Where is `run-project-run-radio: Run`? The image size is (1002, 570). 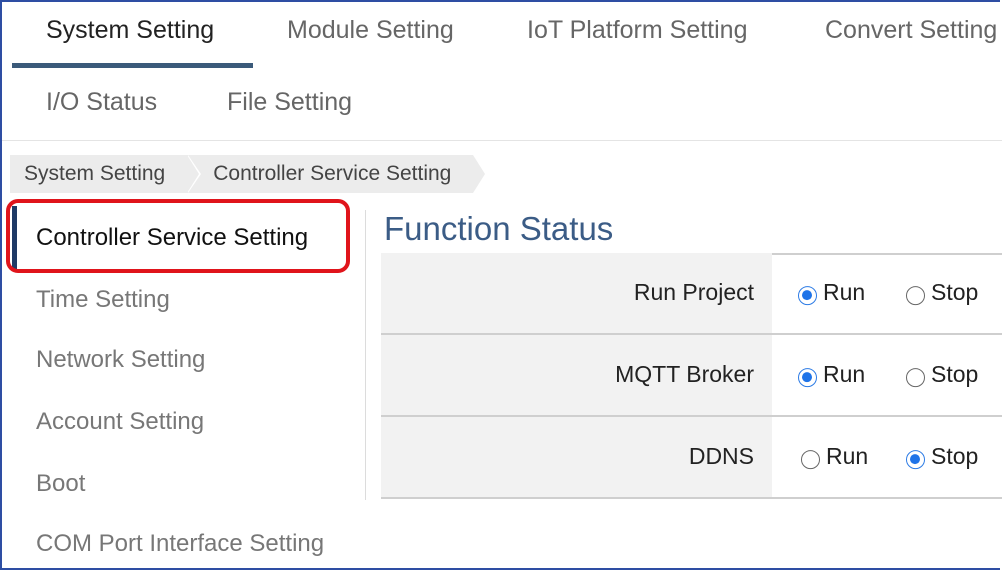 run-project-run-radio: Run is located at coordinates (831, 292).